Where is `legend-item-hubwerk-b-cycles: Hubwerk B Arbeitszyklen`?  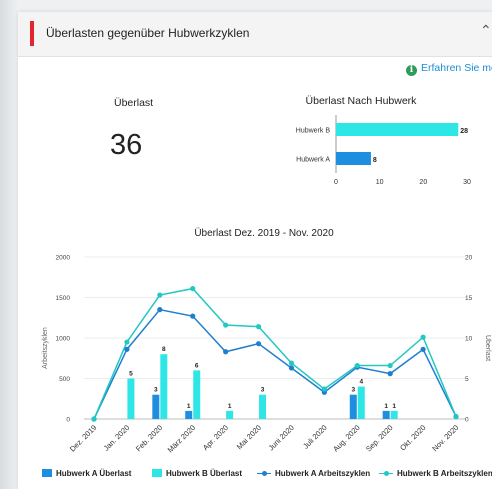 legend-item-hubwerk-b-cycles: Hubwerk B Arbeitszyklen is located at coordinates (435, 473).